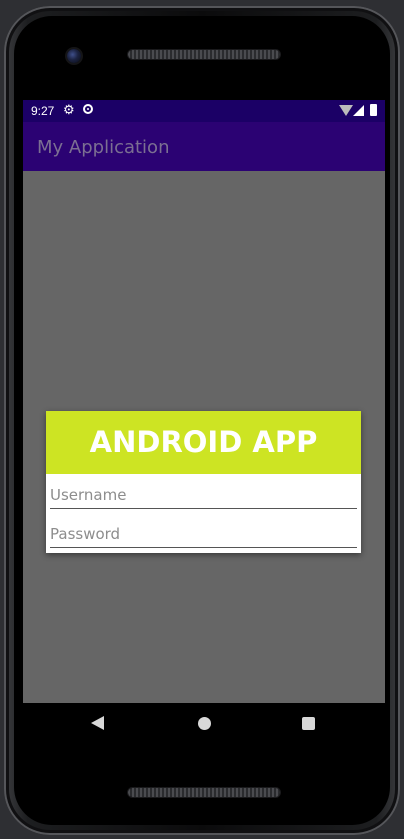 Image resolution: width=404 pixels, height=839 pixels. Describe the element at coordinates (204, 146) in the screenshot. I see `app-bar: My Application` at that location.